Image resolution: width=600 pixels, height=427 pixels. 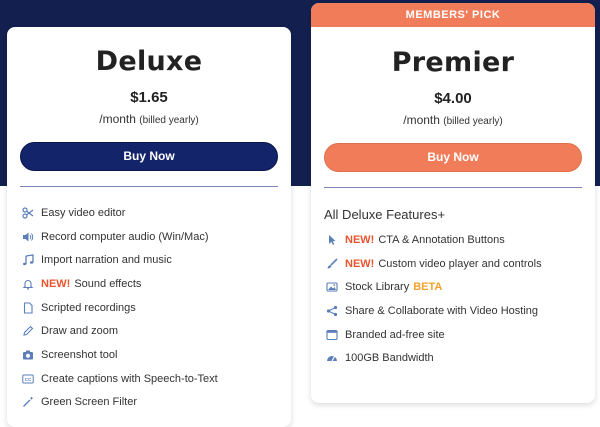 What do you see at coordinates (125, 236) in the screenshot?
I see `feature-text: Record computer audio (Win/Mac)` at bounding box center [125, 236].